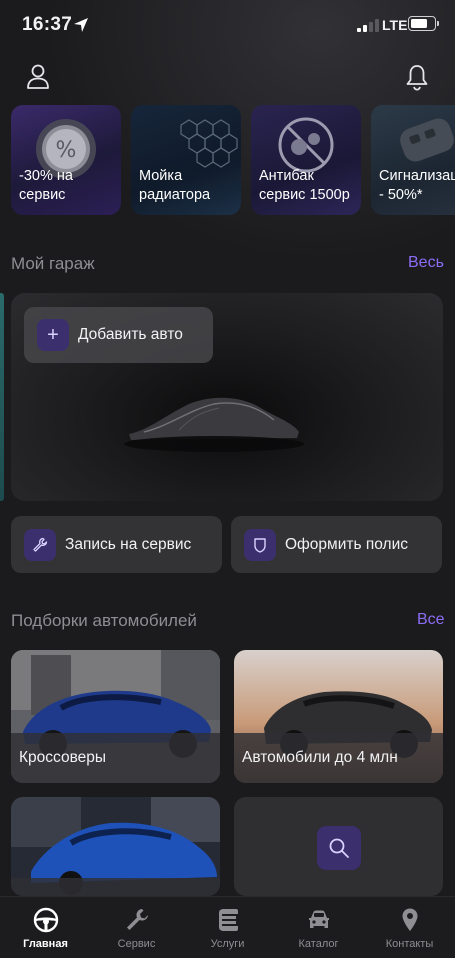 The height and width of the screenshot is (958, 455). What do you see at coordinates (320, 757) in the screenshot?
I see `collection-label: Автомобили до 4 млн` at bounding box center [320, 757].